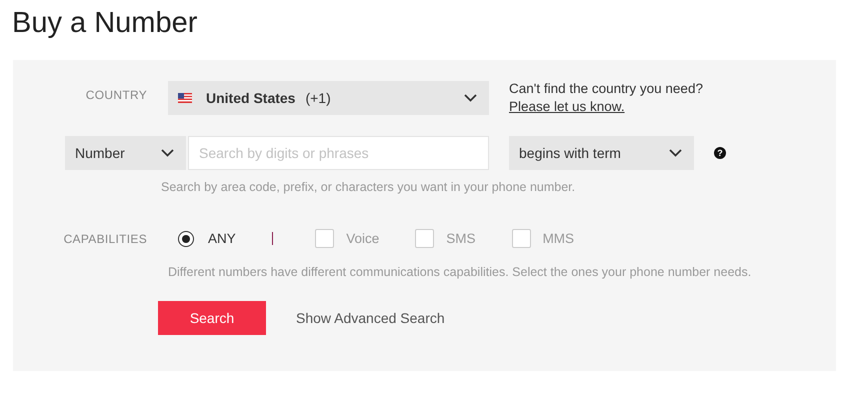 The height and width of the screenshot is (415, 851). I want to click on option-label: ANY, so click(222, 238).